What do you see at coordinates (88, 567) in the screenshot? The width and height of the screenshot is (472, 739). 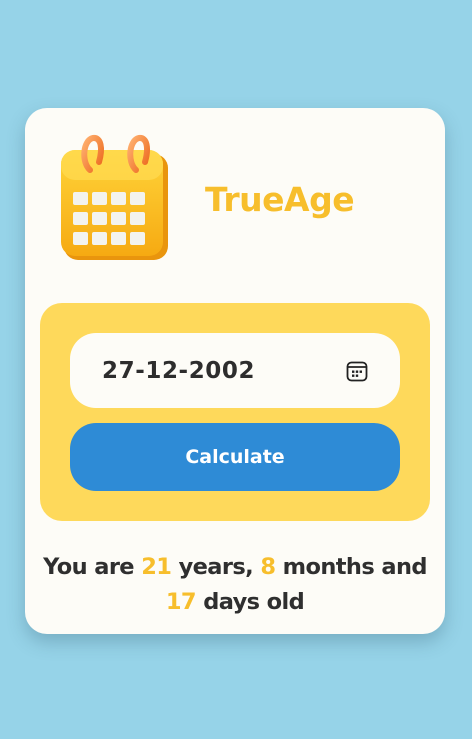 I see `result-prefix: You are` at bounding box center [88, 567].